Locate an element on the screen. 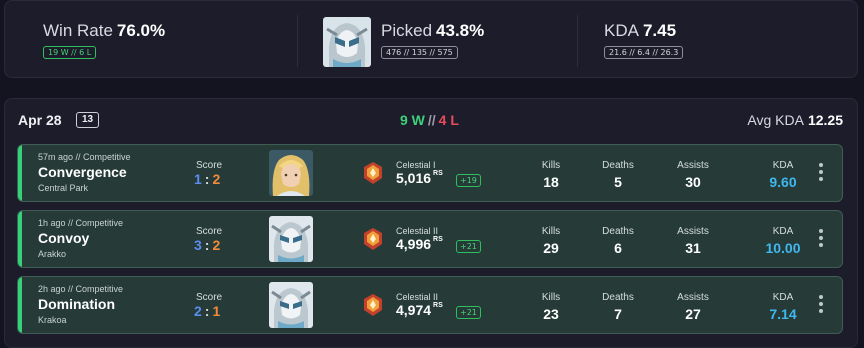  deaths-value: 5 is located at coordinates (618, 182).